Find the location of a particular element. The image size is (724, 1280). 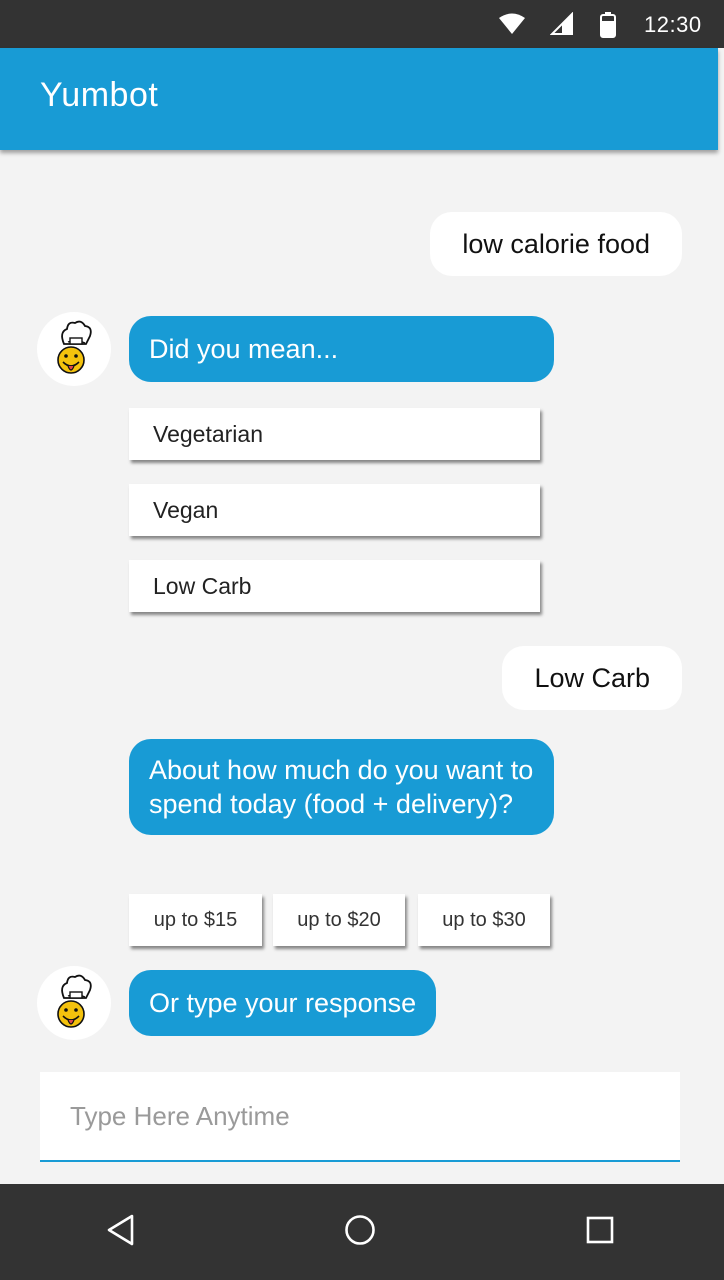

user-message-bubble: Low Carb is located at coordinates (592, 678).